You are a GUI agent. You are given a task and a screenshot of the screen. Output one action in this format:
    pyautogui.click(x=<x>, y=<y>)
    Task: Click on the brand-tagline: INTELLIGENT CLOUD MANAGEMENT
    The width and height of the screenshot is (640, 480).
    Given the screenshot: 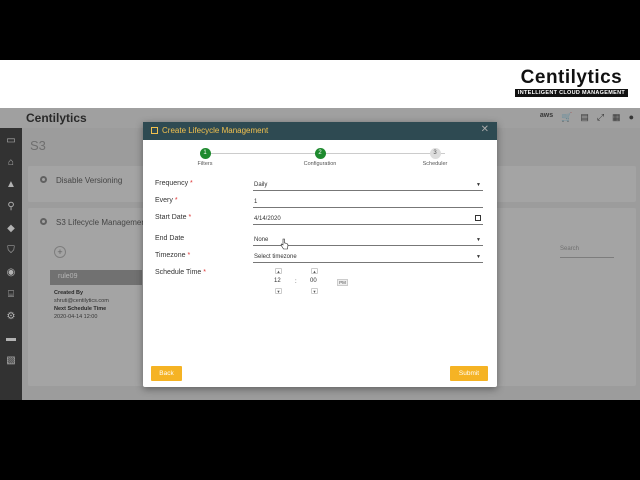 What is the action you would take?
    pyautogui.click(x=571, y=93)
    